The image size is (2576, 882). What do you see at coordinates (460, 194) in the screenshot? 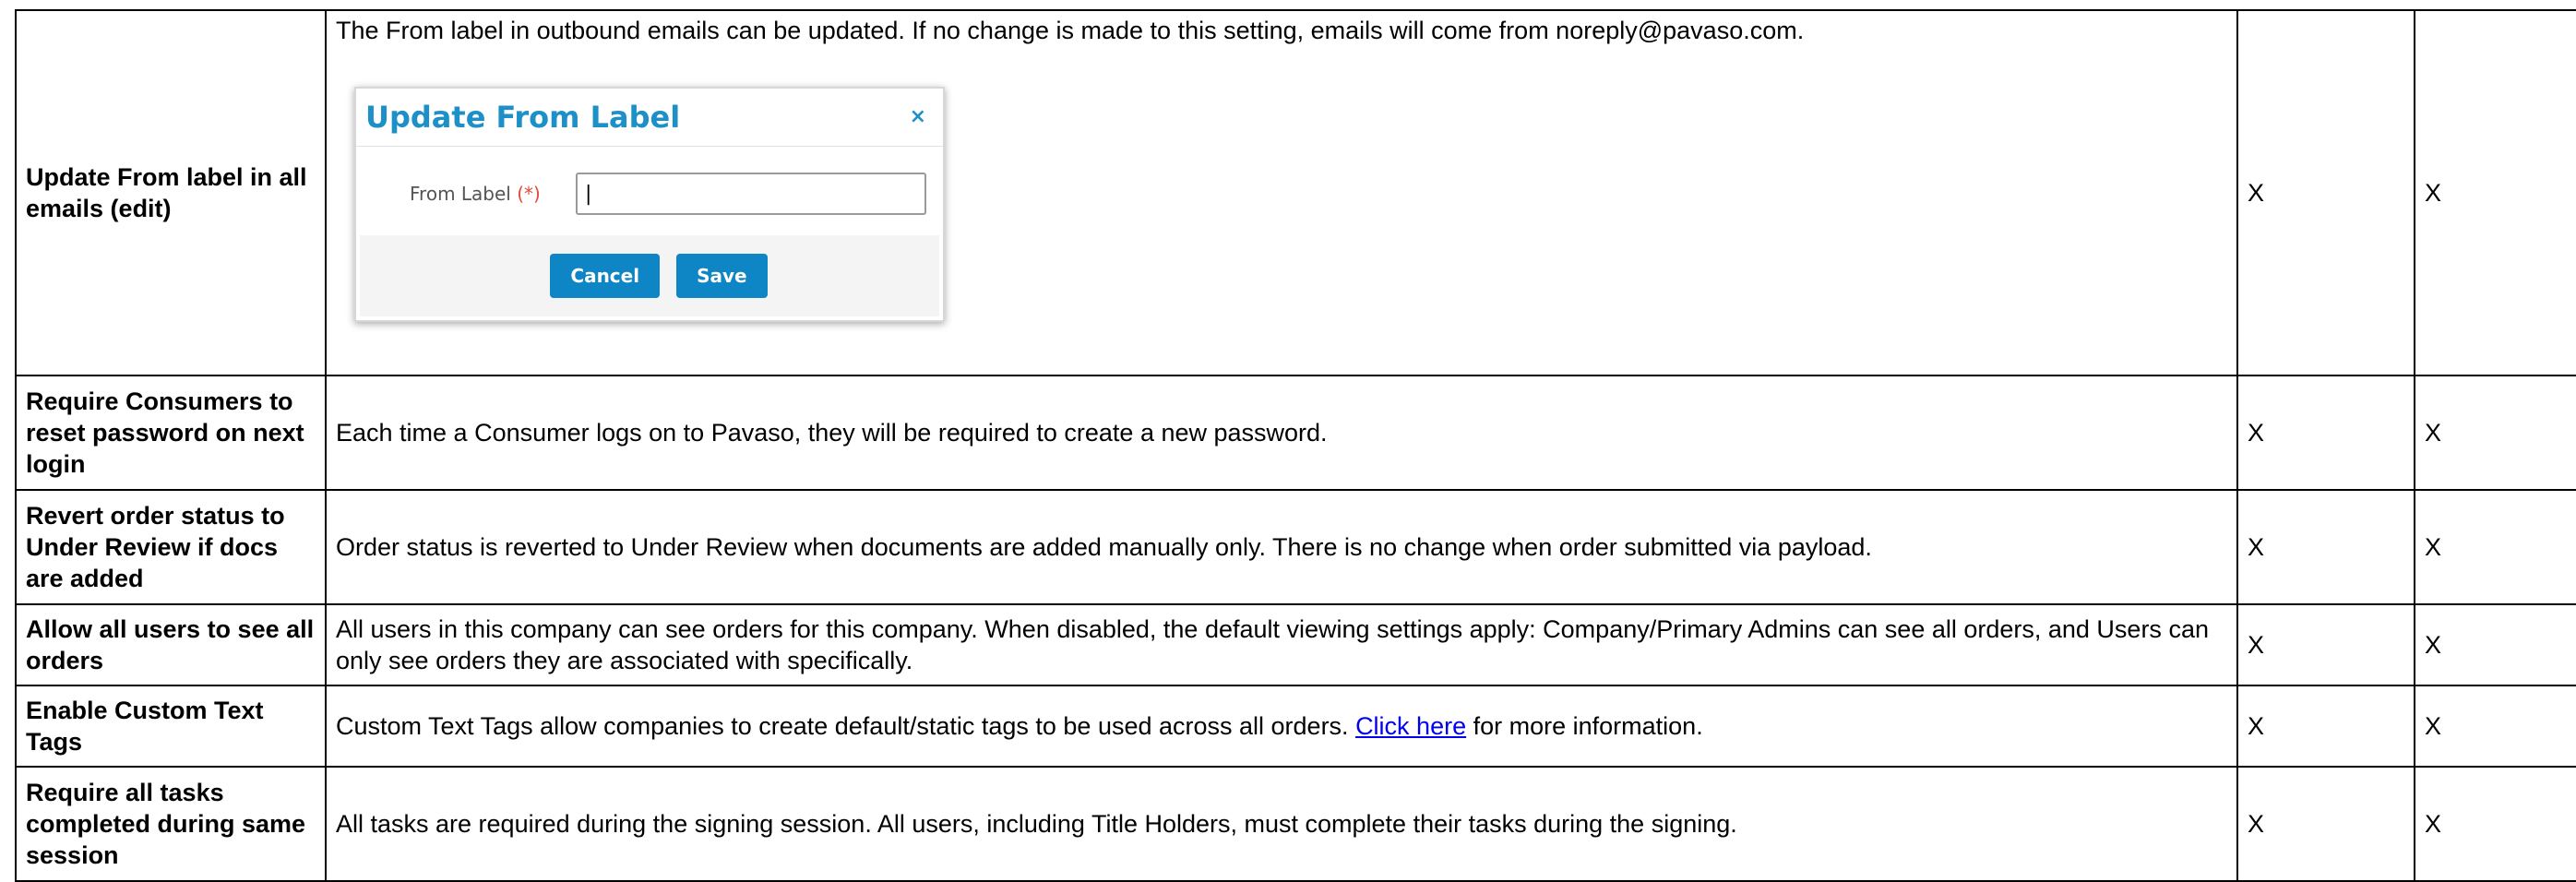
I see `field-label-text: From Label` at bounding box center [460, 194].